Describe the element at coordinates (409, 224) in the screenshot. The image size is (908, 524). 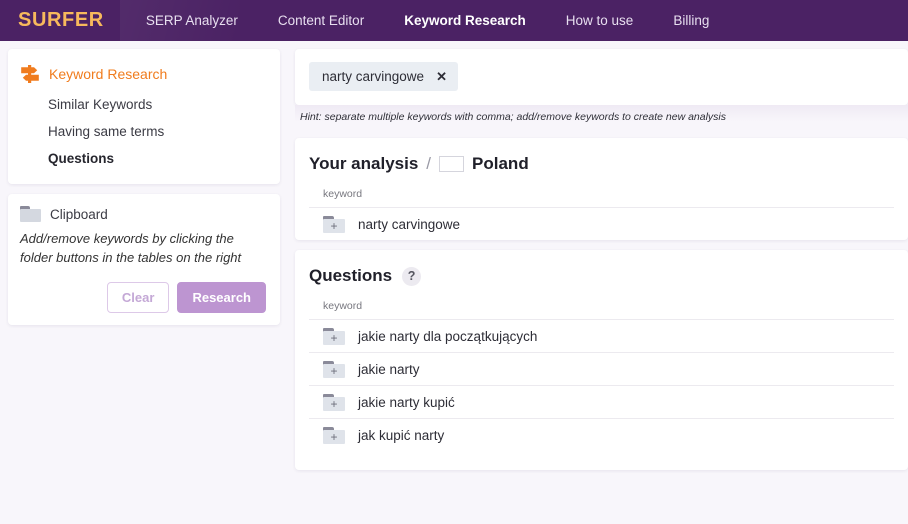
I see `row-keyword: narty carvingowe` at that location.